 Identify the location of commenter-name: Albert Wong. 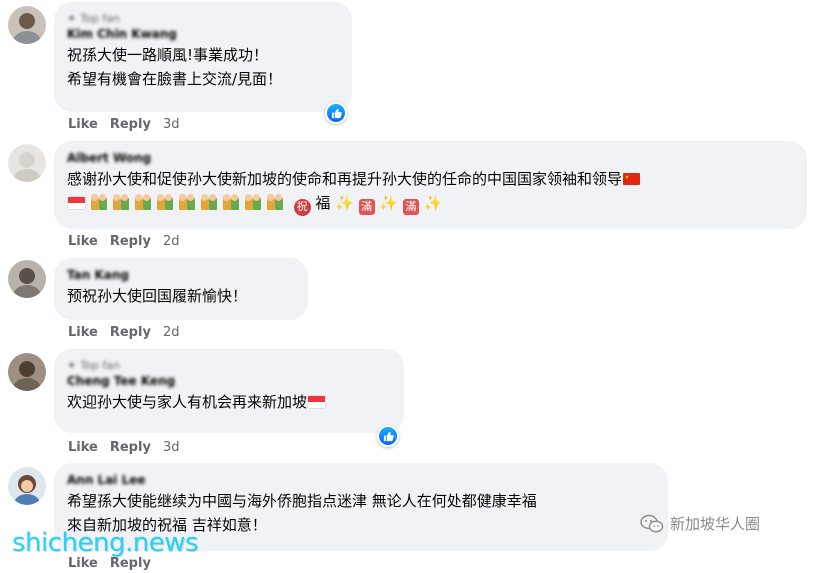
(431, 158).